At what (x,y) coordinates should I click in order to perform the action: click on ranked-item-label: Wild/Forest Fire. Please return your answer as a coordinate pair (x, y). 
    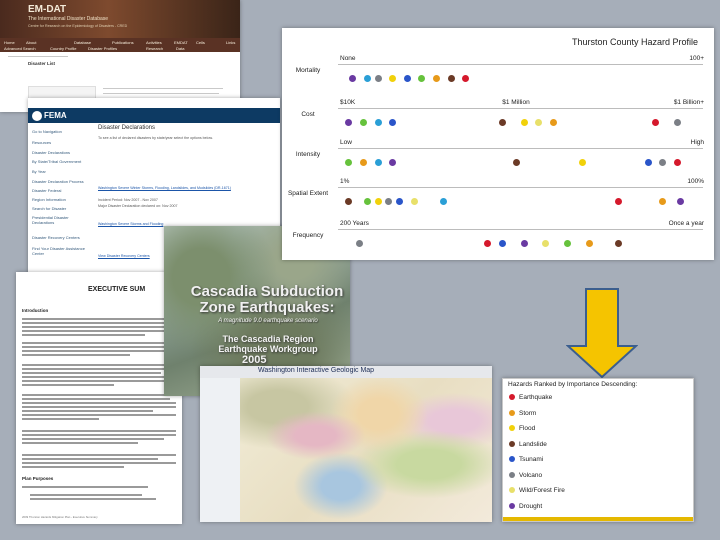
    Looking at the image, I should click on (542, 490).